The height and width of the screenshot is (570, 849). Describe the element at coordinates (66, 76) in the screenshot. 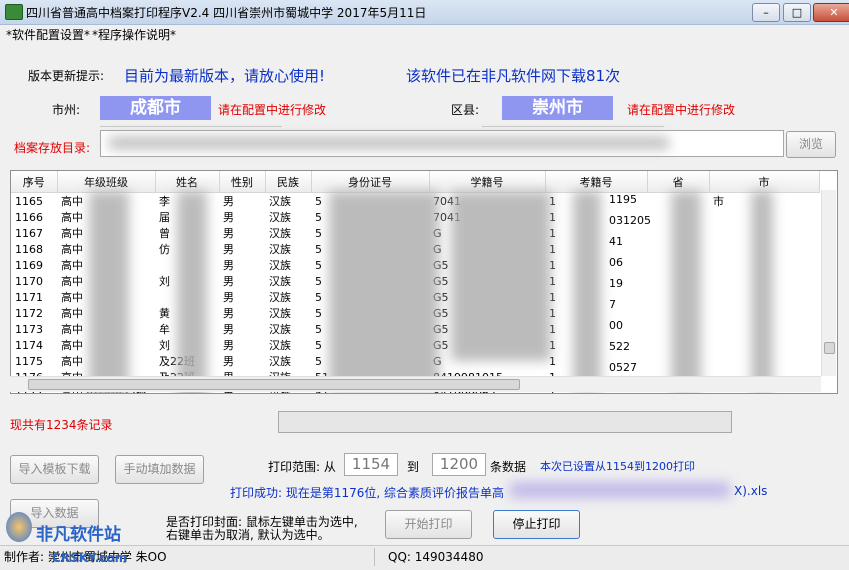

I see `update-label: 版本更新提示:` at that location.